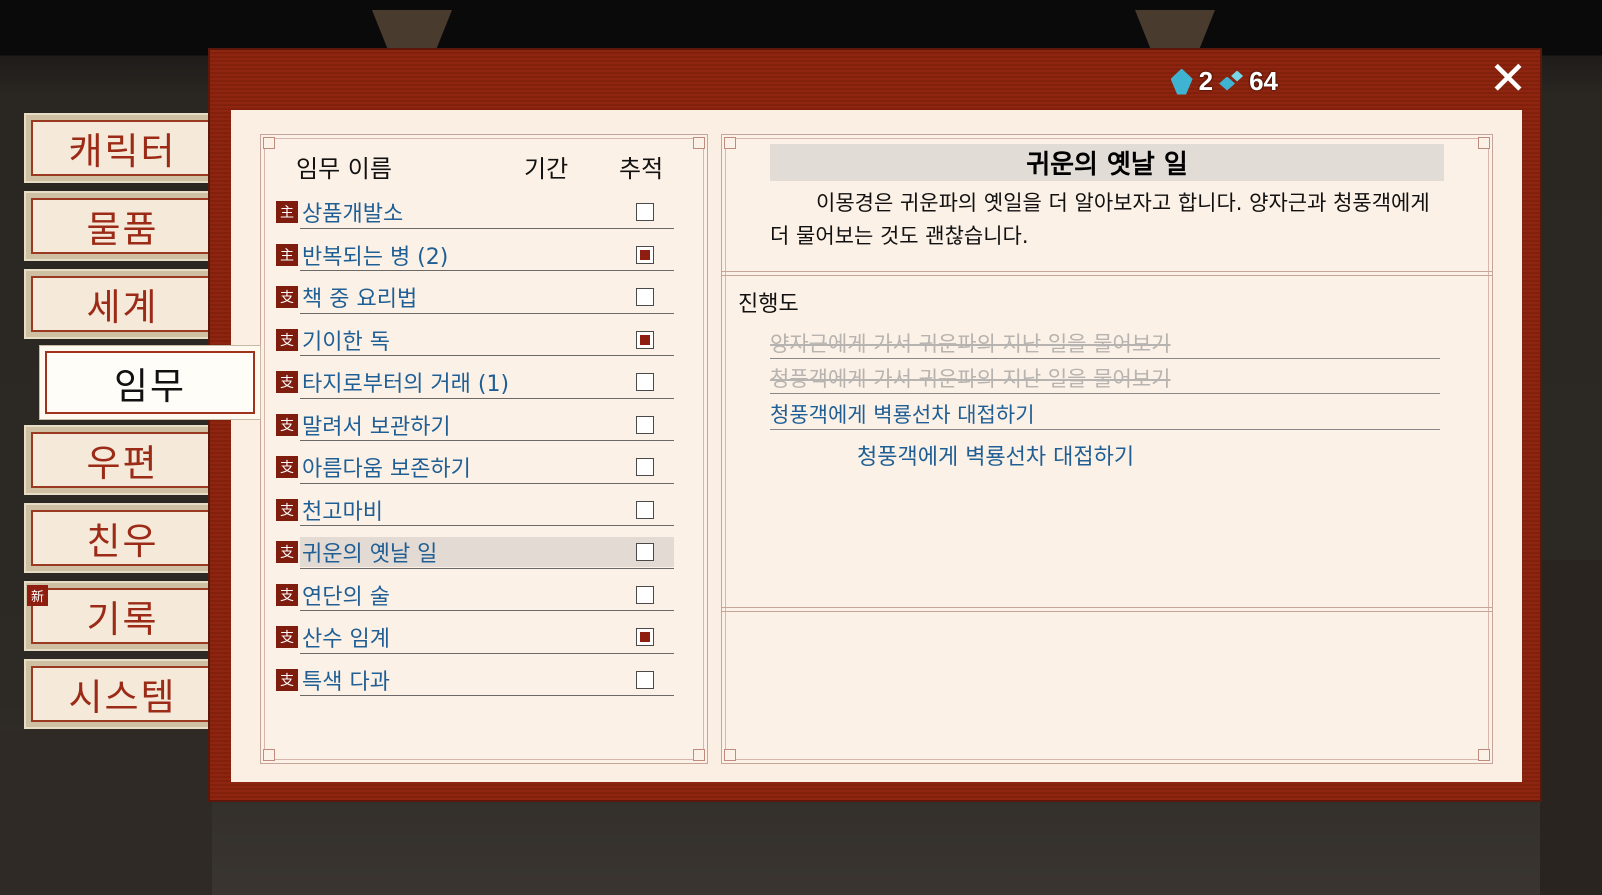 The image size is (1602, 895). I want to click on gem-shard-count: 64, so click(1263, 81).